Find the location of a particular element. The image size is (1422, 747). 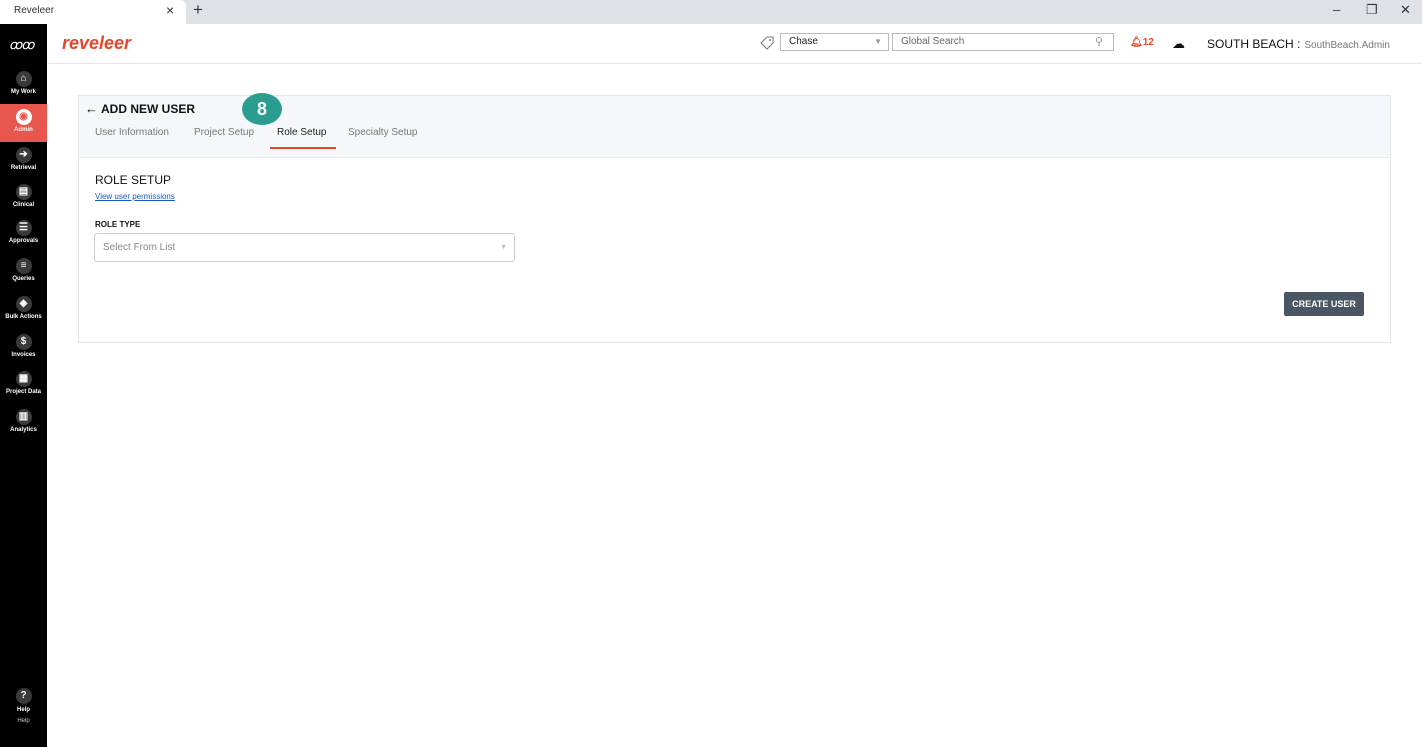

sidebar-item-bulk-actions: ◈ Bulk Actions is located at coordinates (23, 310).